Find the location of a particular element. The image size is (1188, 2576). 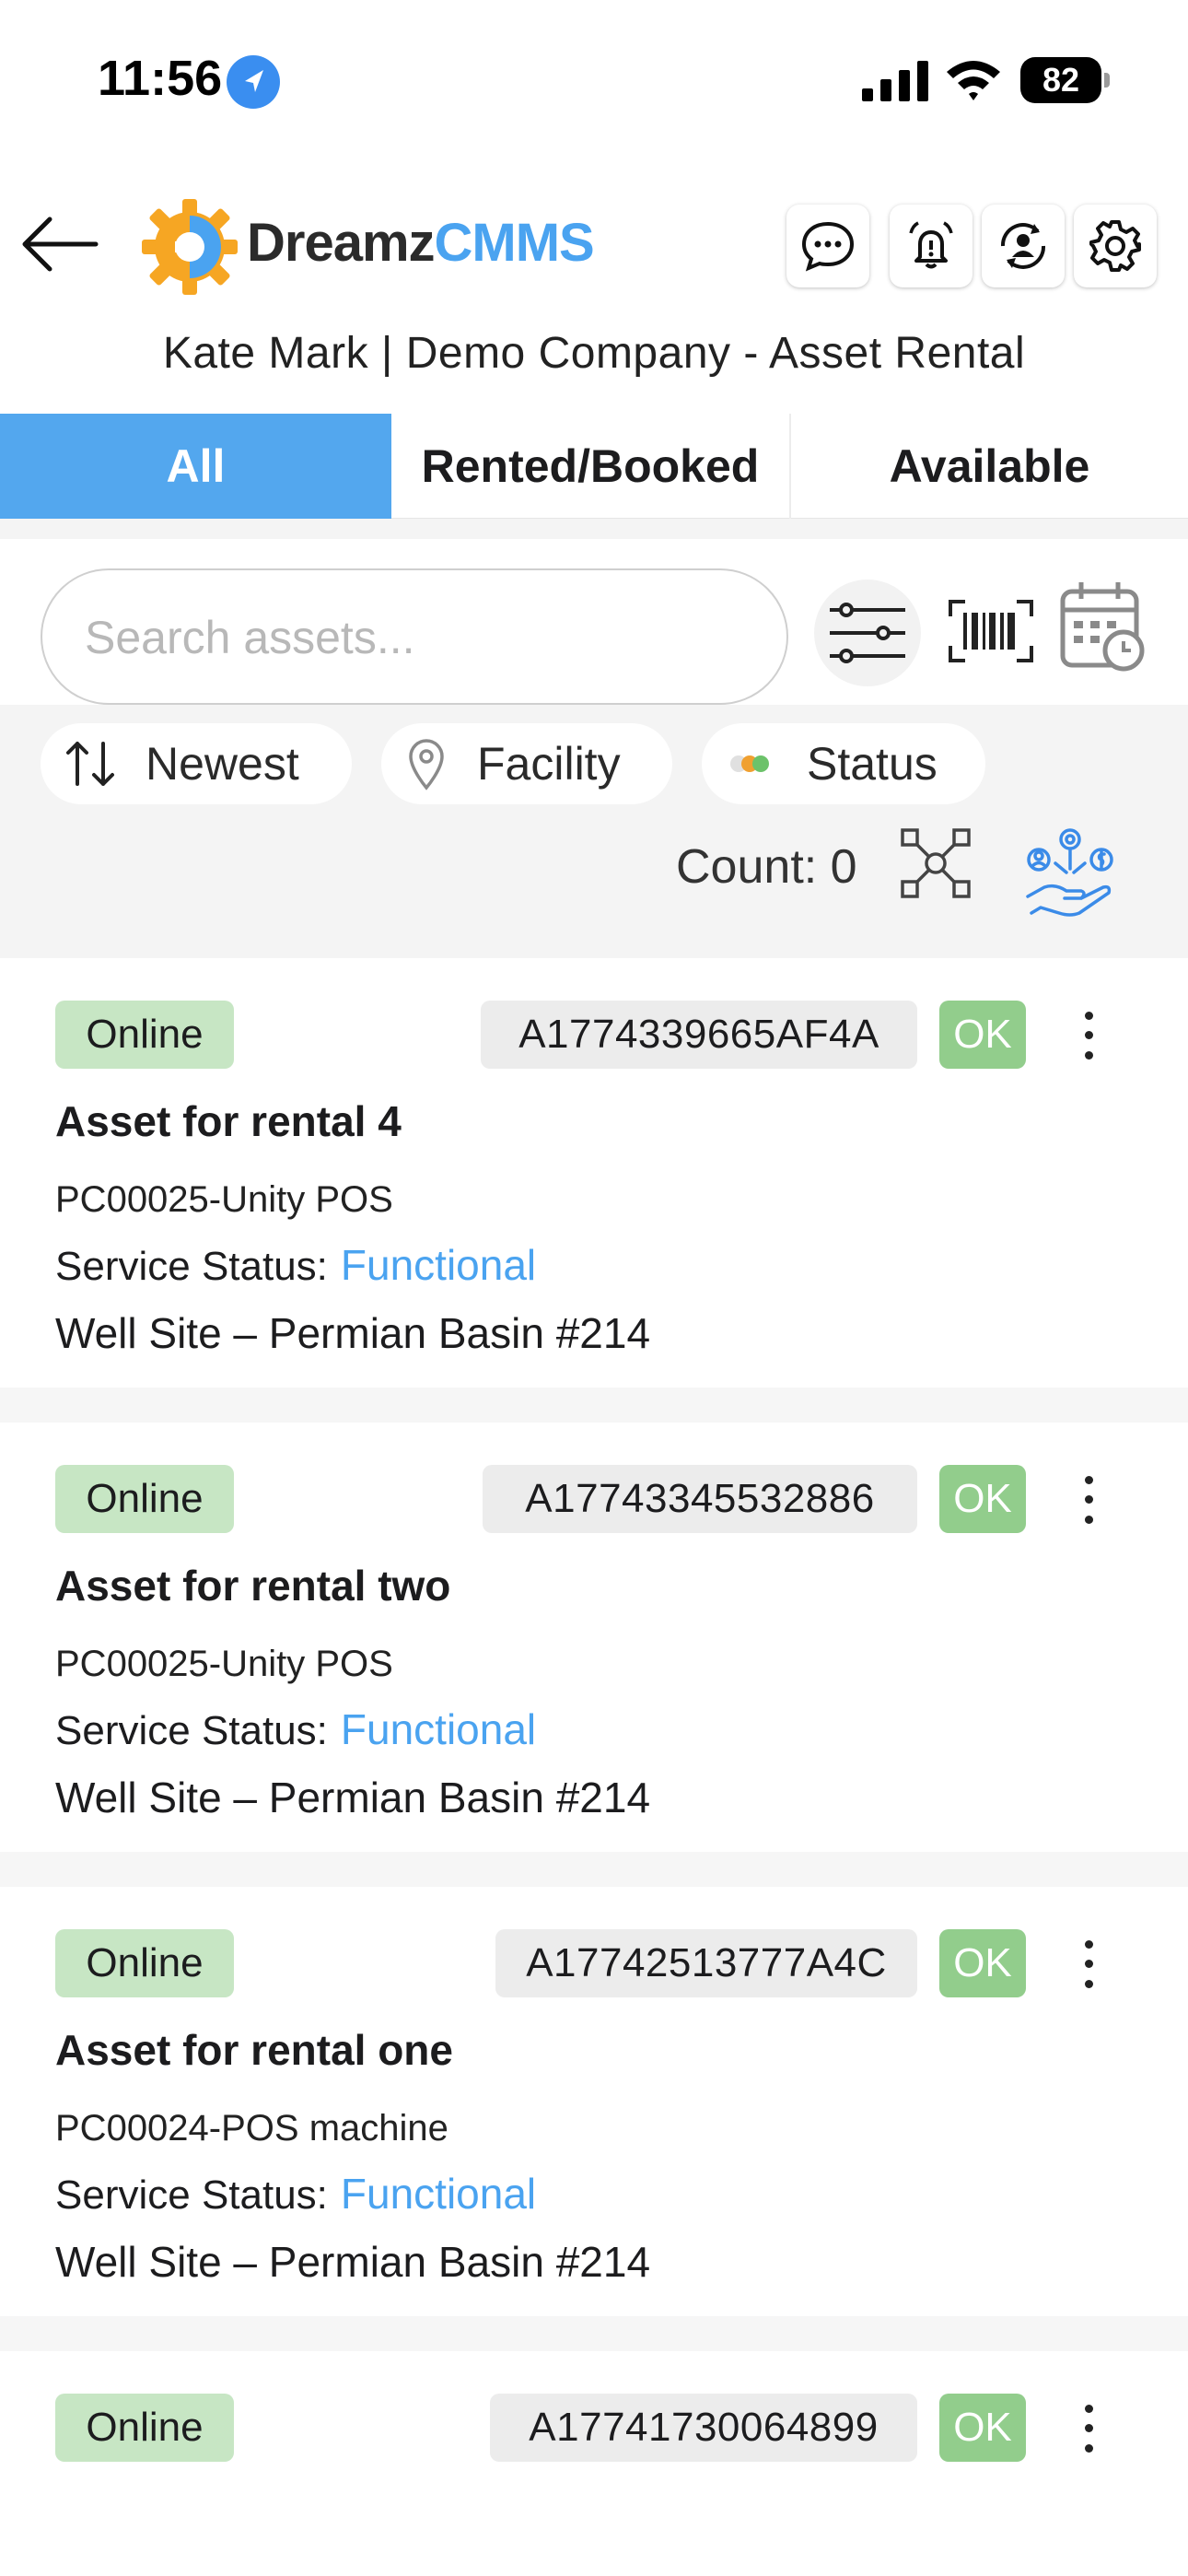

asset-code: A1774339665AF4A is located at coordinates (699, 1035).